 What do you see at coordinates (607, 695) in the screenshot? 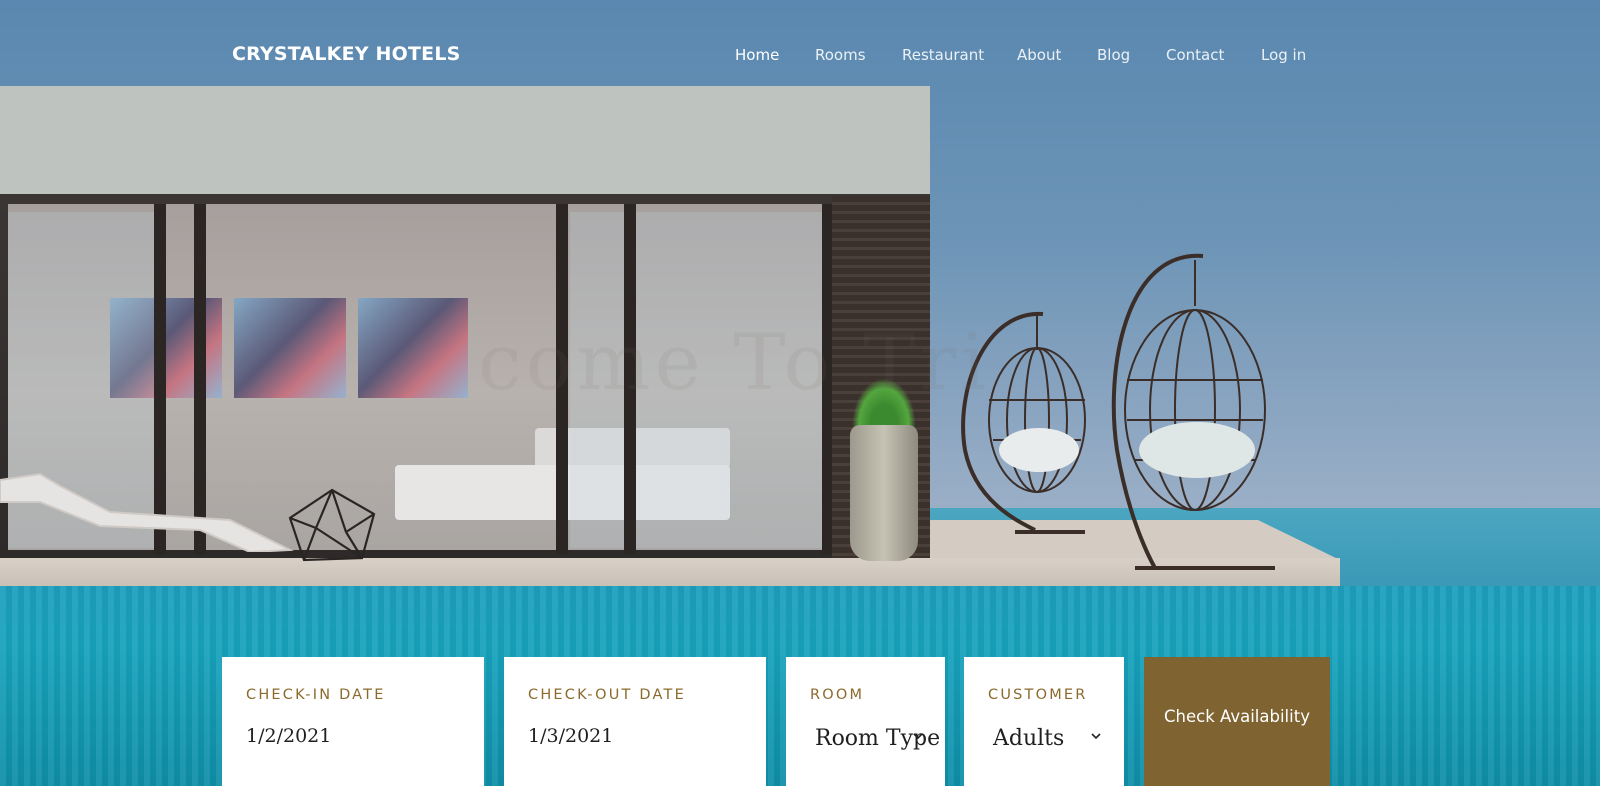
I see `checkout-date-label: CHECK-OUT DATE` at bounding box center [607, 695].